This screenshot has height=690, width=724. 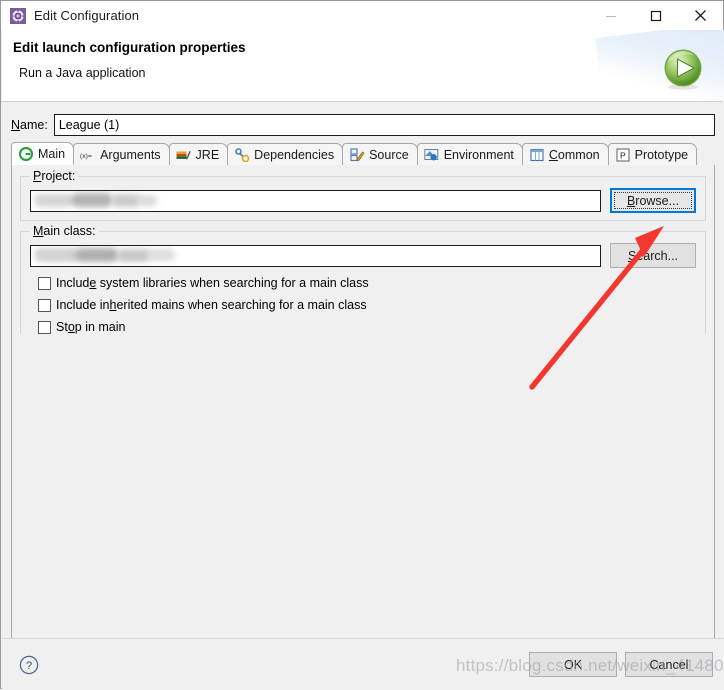 I want to click on close-icon, so click(x=700, y=15).